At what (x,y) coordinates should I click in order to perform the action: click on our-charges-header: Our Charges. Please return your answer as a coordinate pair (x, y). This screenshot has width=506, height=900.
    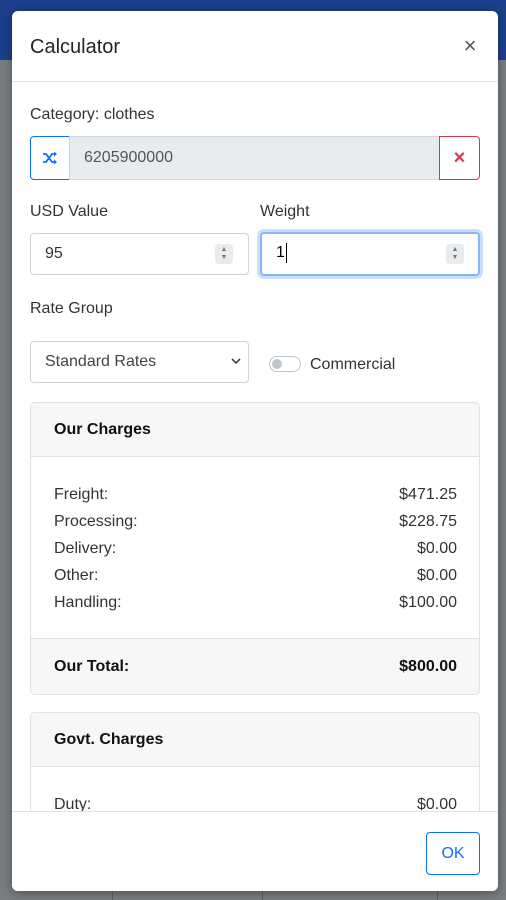
    Looking at the image, I should click on (255, 430).